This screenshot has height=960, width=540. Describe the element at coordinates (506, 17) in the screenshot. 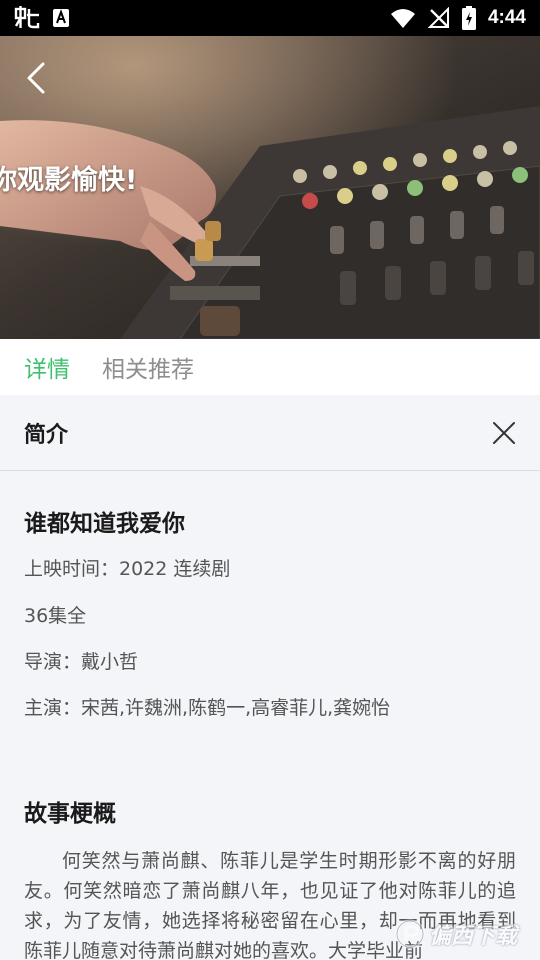

I see `status-time: 4:44` at that location.